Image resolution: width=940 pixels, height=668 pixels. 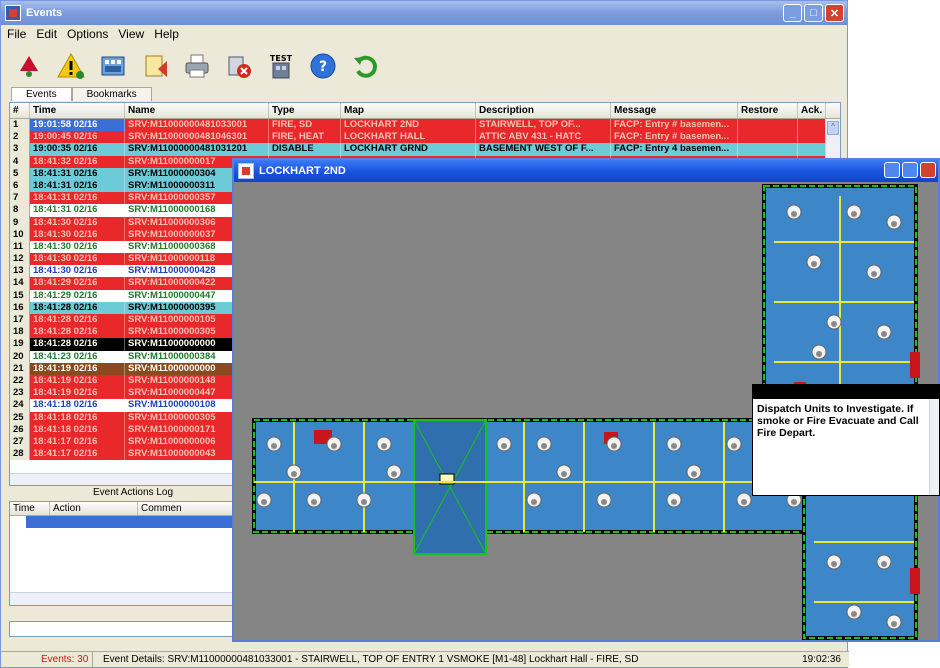 What do you see at coordinates (29, 66) in the screenshot?
I see `alarm-bell-button` at bounding box center [29, 66].